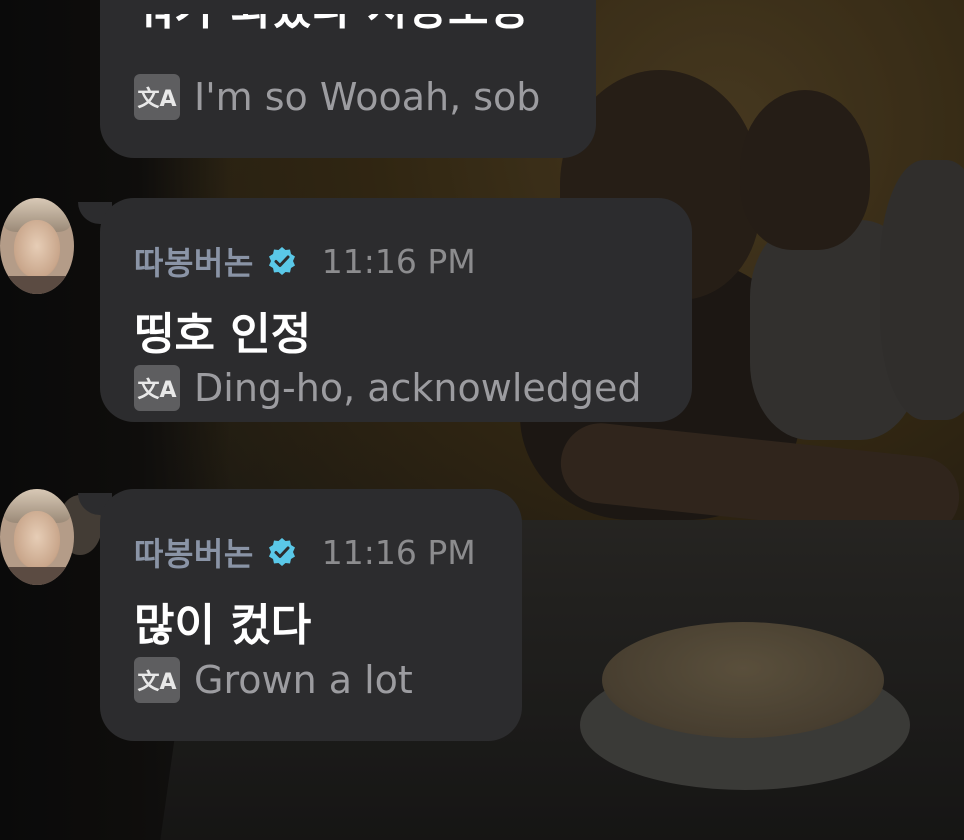 Image resolution: width=964 pixels, height=840 pixels. I want to click on translation-row: 文A I'm so Wooah, sob, so click(337, 97).